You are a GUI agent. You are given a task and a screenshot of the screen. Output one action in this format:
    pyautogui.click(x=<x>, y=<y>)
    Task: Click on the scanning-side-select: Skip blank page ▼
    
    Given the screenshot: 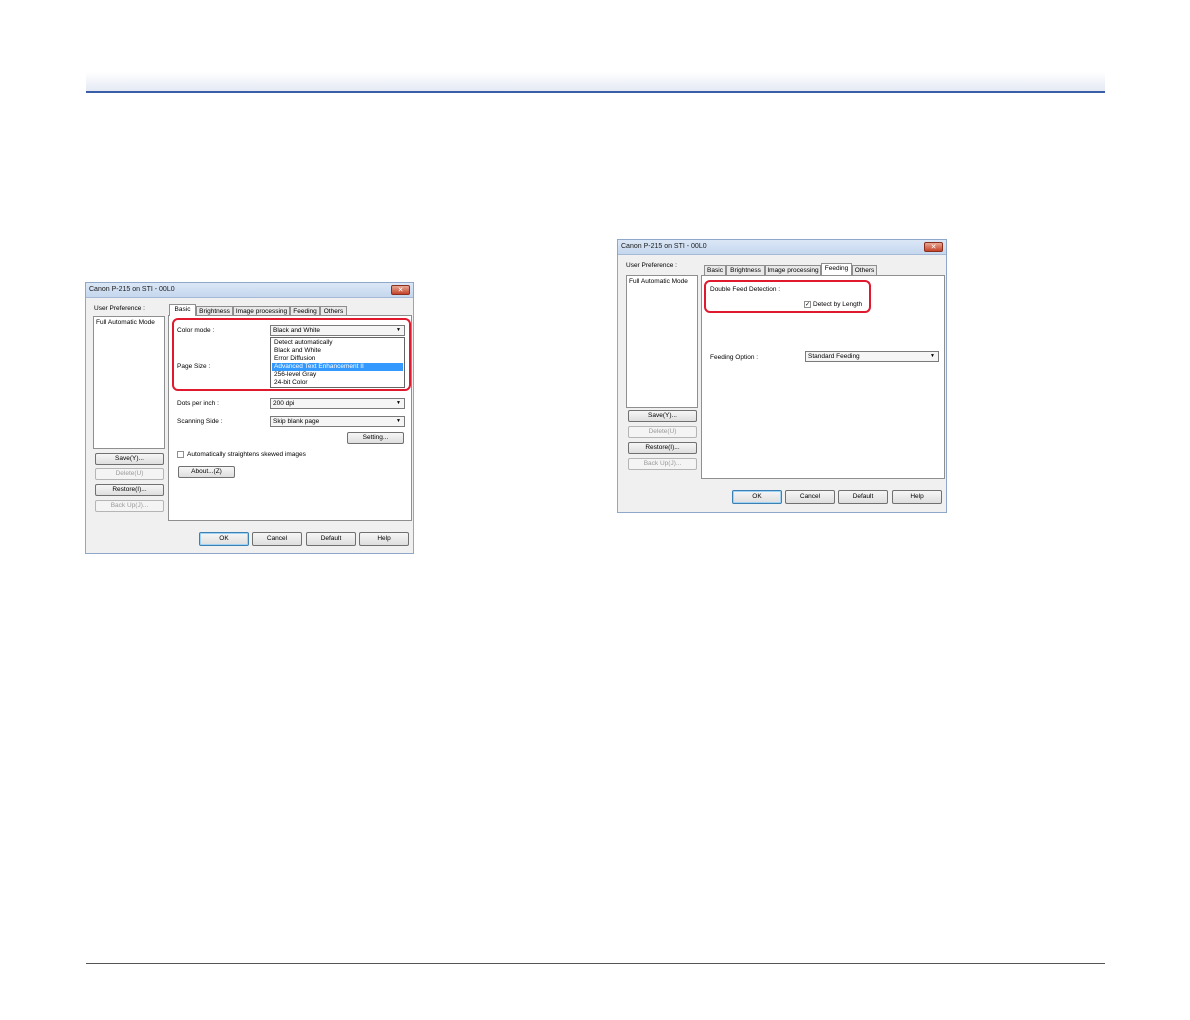 What is the action you would take?
    pyautogui.click(x=337, y=421)
    